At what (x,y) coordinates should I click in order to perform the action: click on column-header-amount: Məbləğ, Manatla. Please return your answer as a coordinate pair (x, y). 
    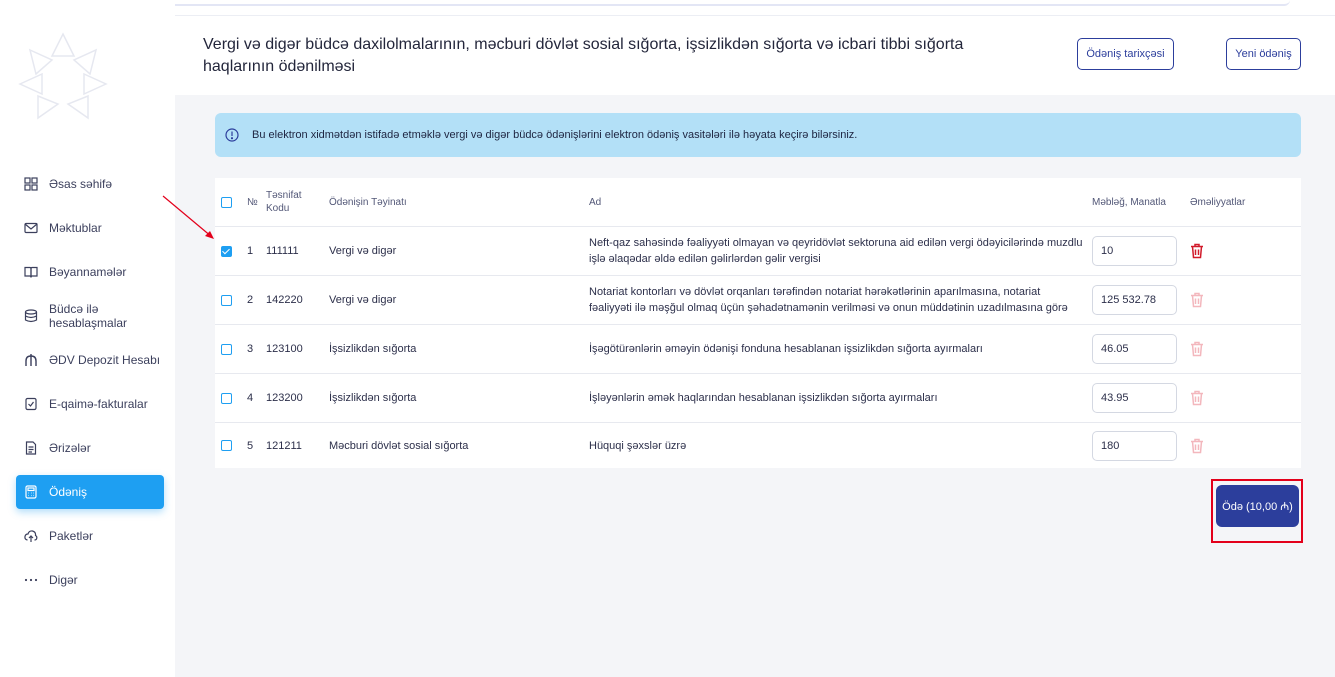
    Looking at the image, I should click on (1129, 202).